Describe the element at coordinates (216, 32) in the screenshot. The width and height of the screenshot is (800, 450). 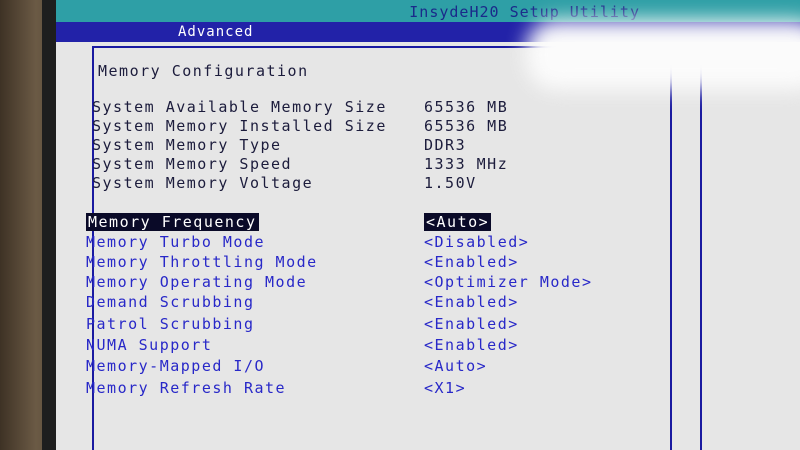
I see `tab-advanced: Advanced` at that location.